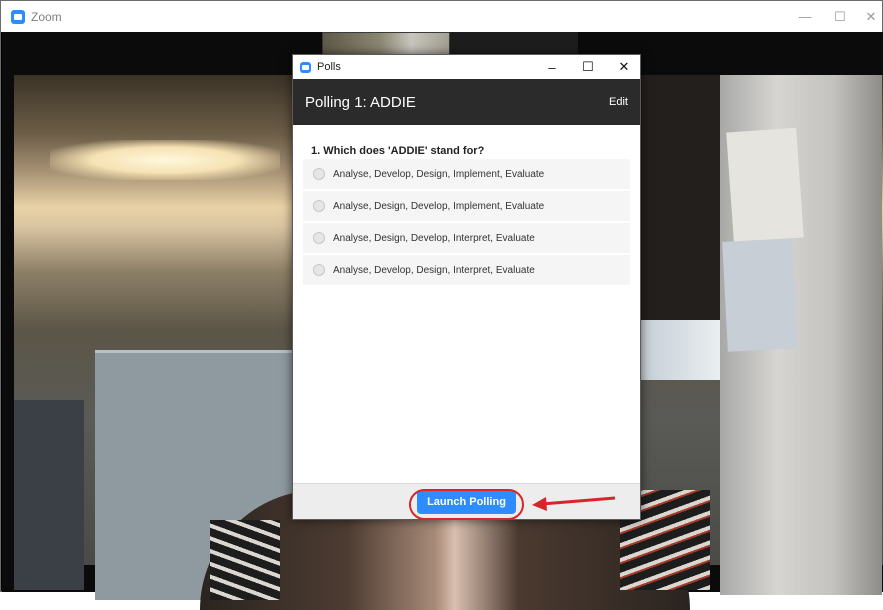  What do you see at coordinates (305, 67) in the screenshot?
I see `polls-app-icon` at bounding box center [305, 67].